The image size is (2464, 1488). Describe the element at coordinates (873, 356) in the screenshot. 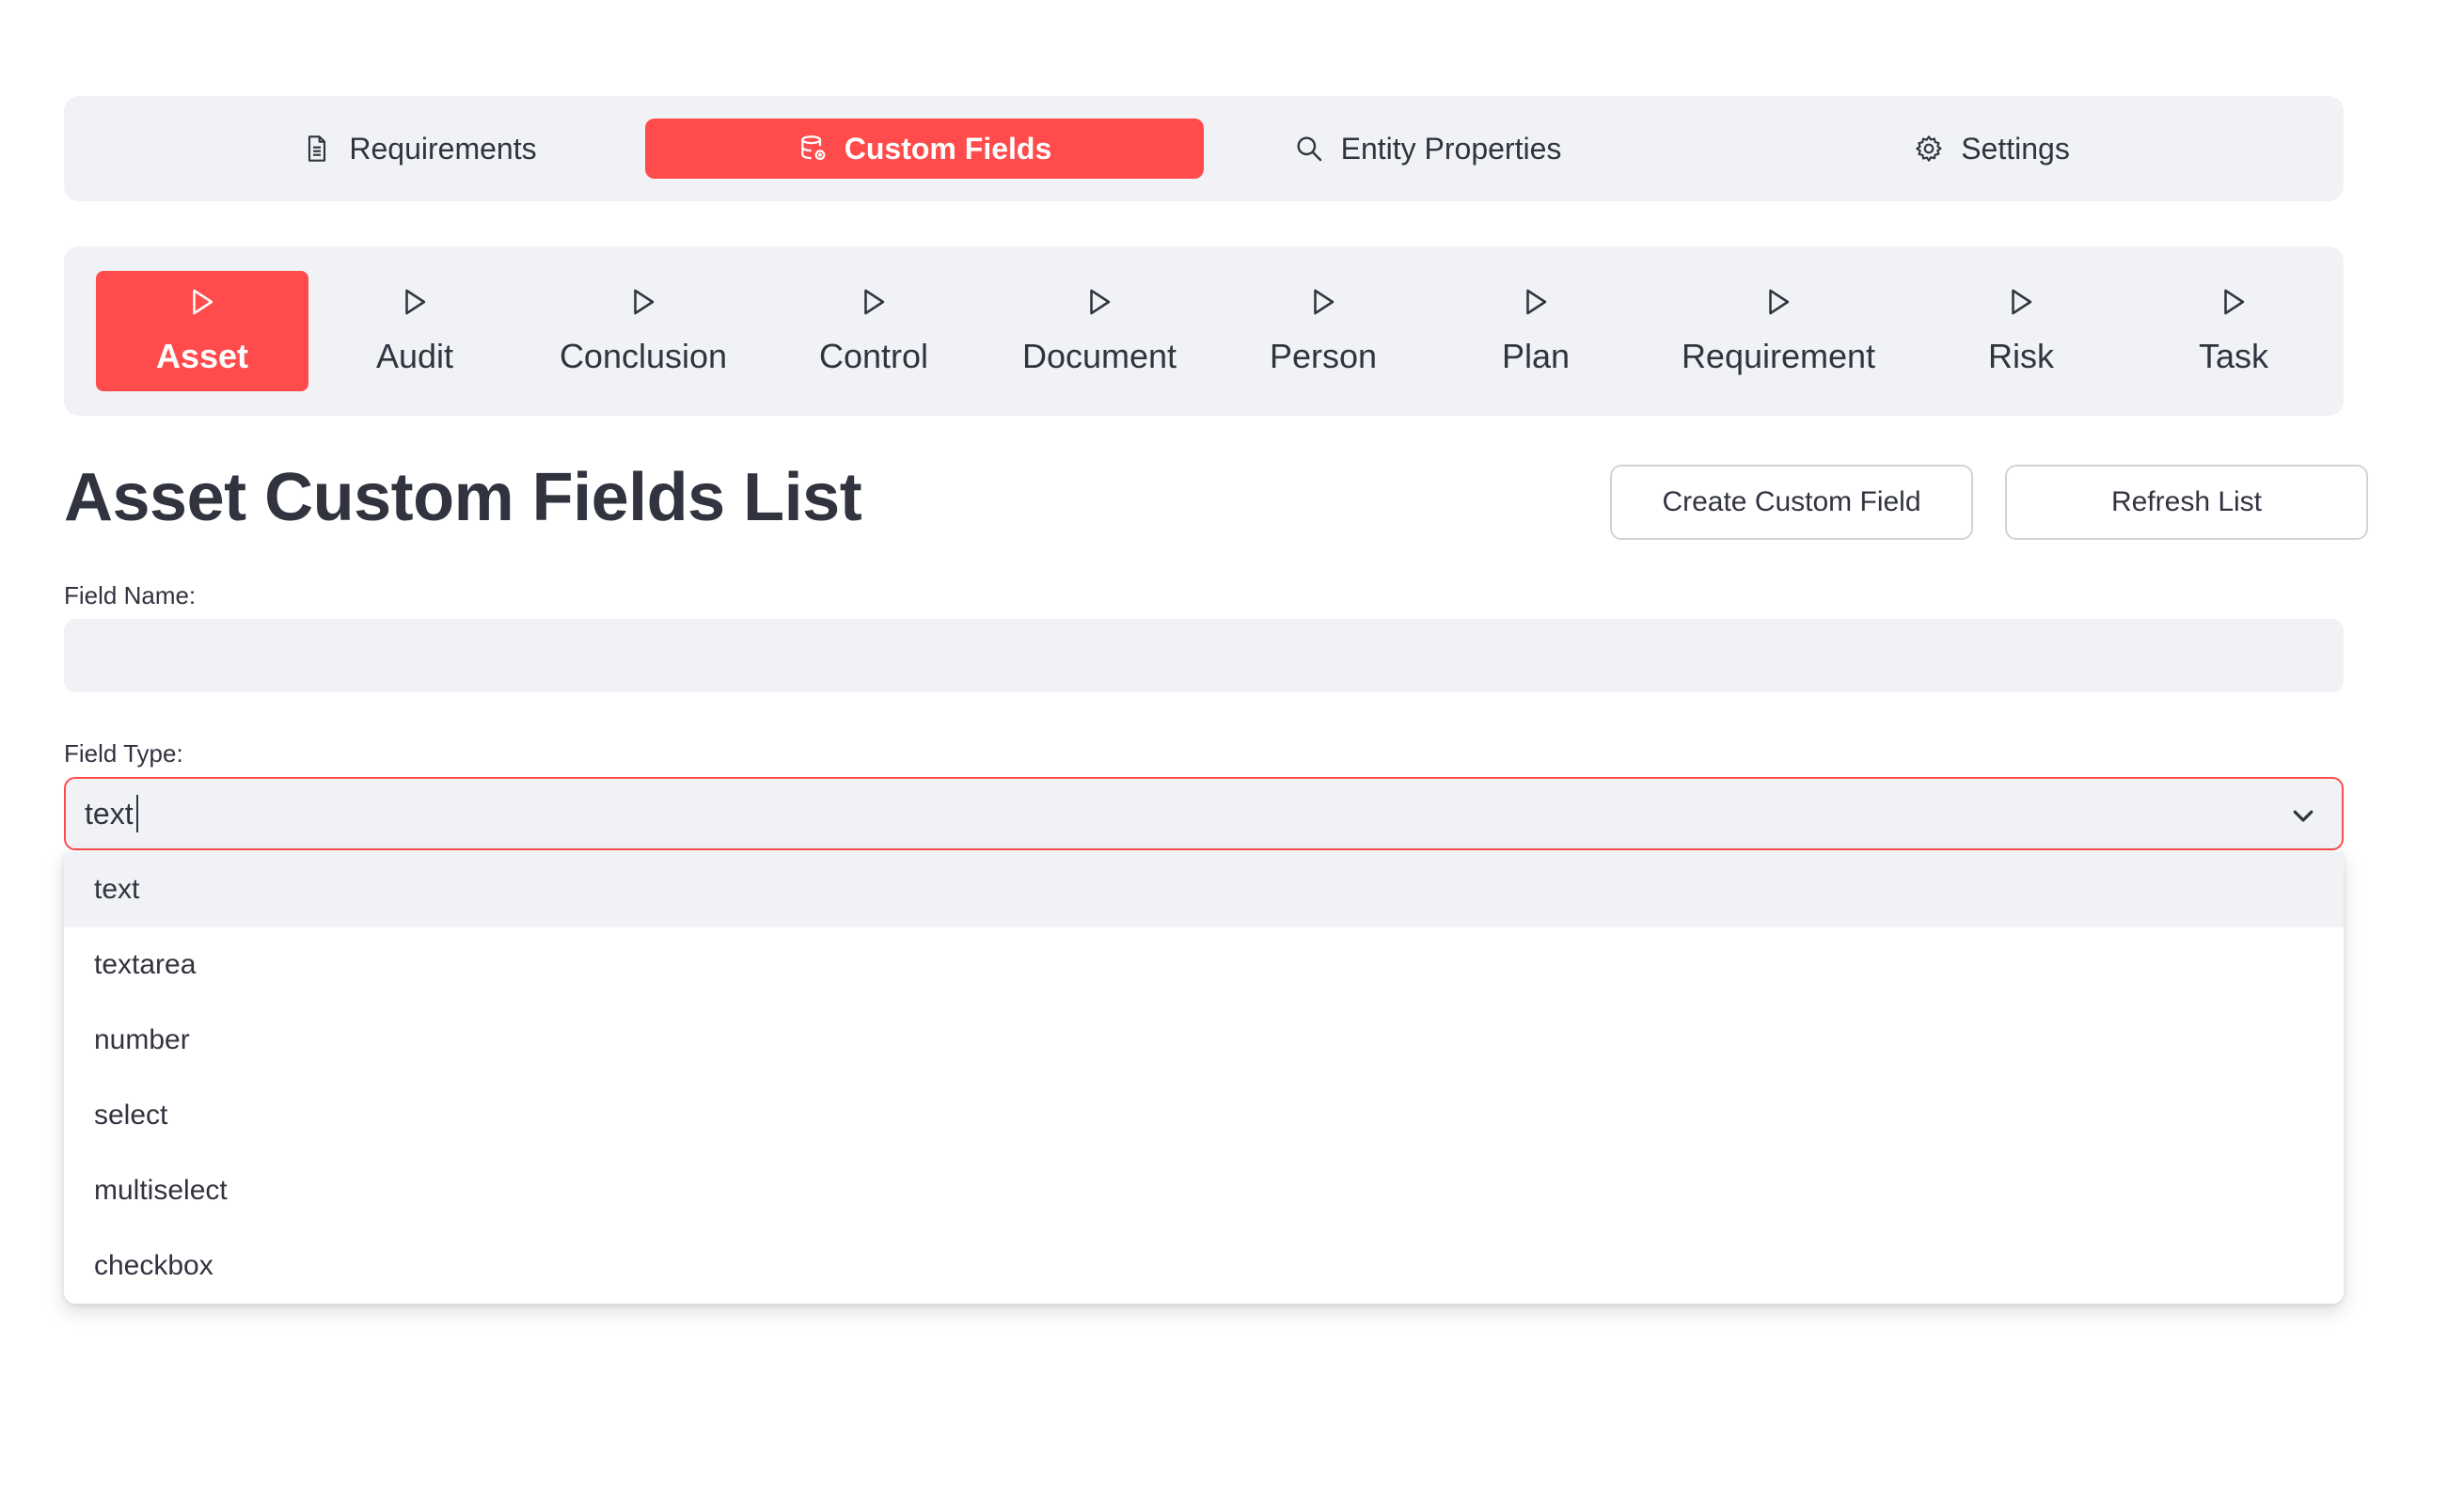

I see `entity-tab-label: Control` at that location.